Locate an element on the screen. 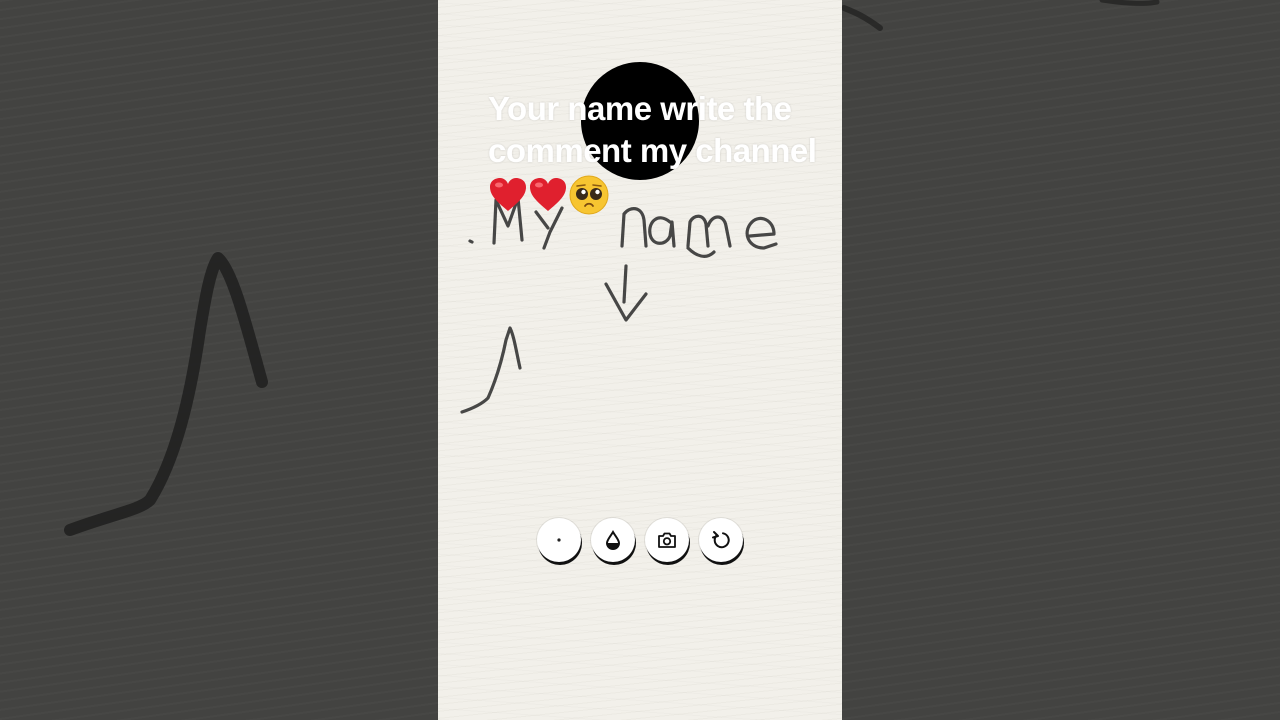  ink-drop-icon is located at coordinates (613, 540).